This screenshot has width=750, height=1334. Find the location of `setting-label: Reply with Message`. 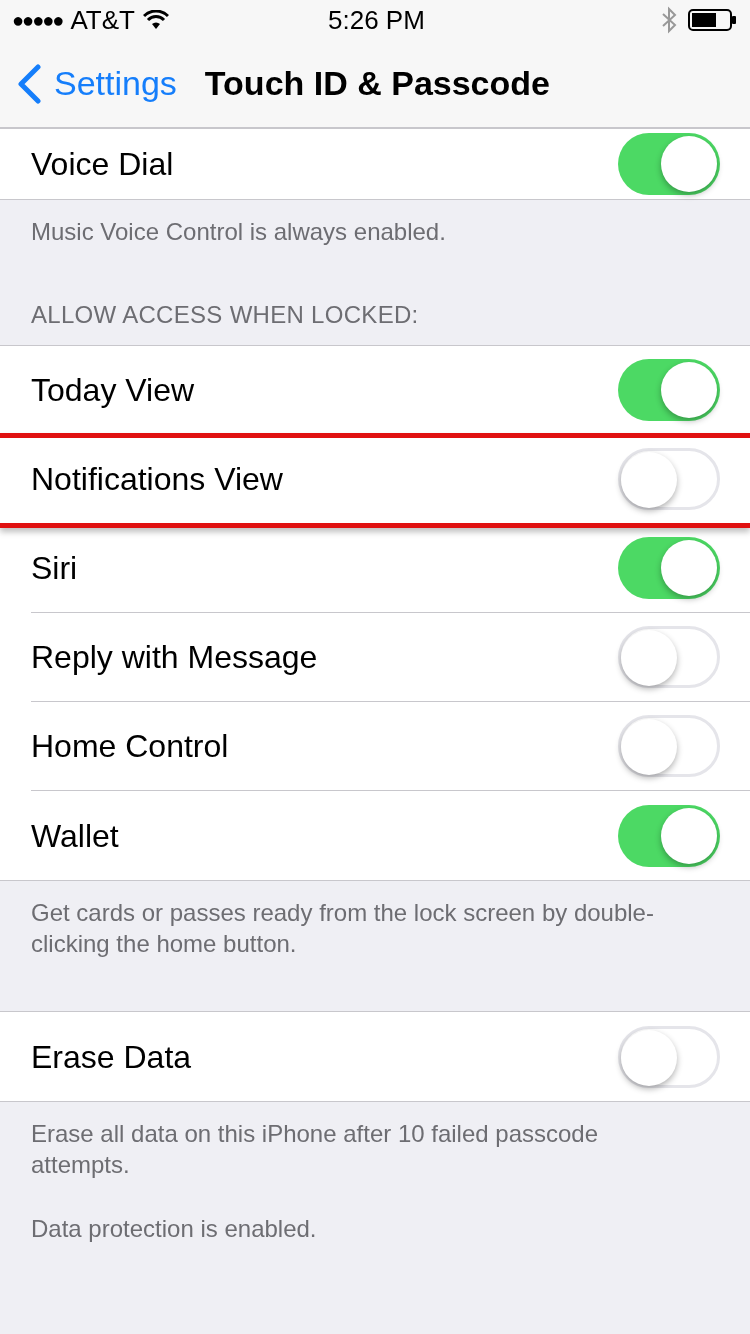

setting-label: Reply with Message is located at coordinates (175, 657).